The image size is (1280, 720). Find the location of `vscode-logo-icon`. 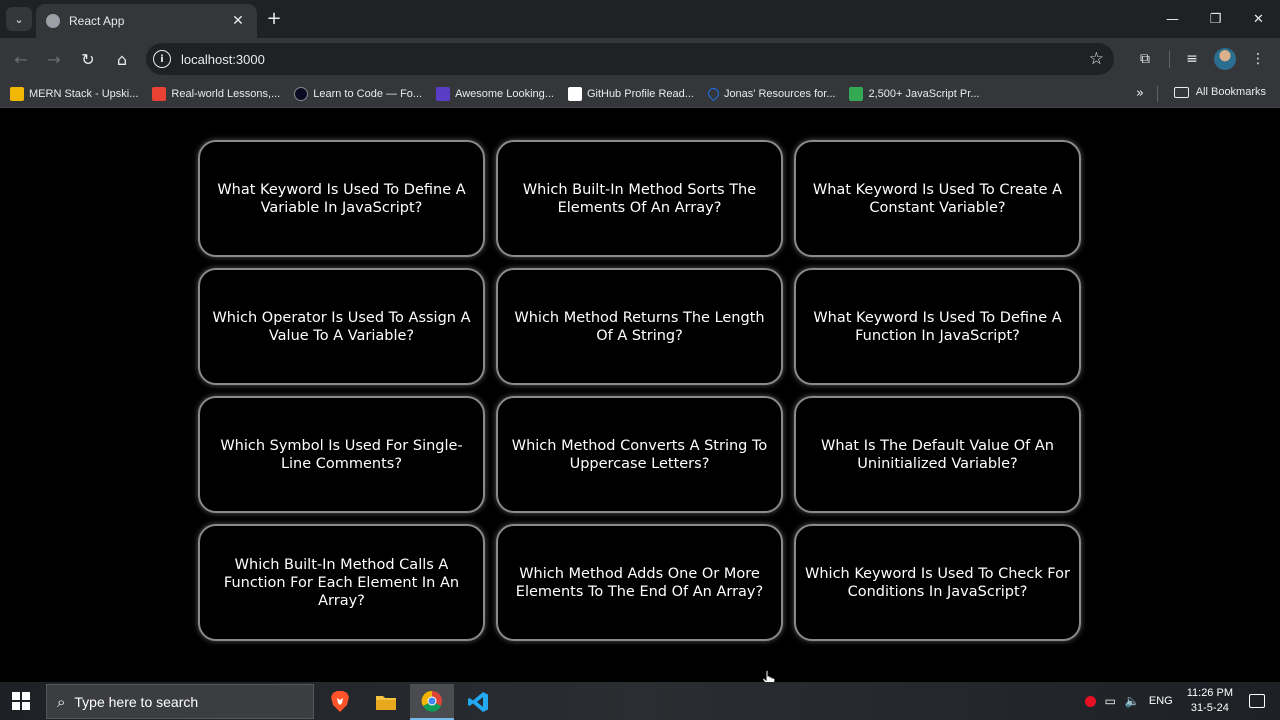

vscode-logo-icon is located at coordinates (478, 702).